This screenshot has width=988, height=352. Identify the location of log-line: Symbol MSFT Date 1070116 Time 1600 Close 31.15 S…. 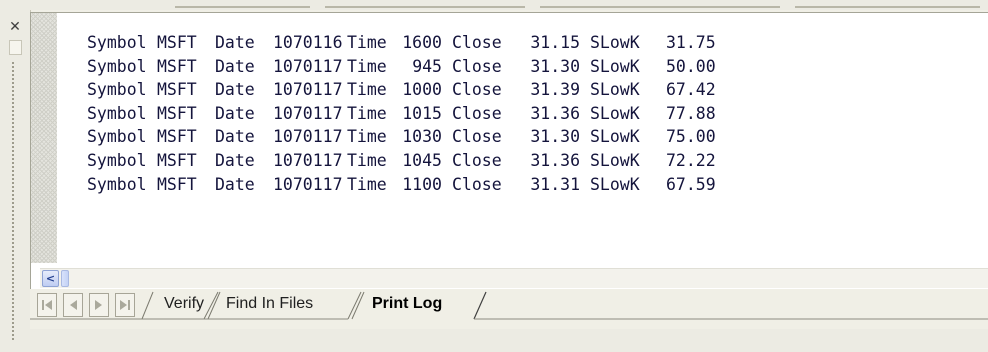
(406, 43).